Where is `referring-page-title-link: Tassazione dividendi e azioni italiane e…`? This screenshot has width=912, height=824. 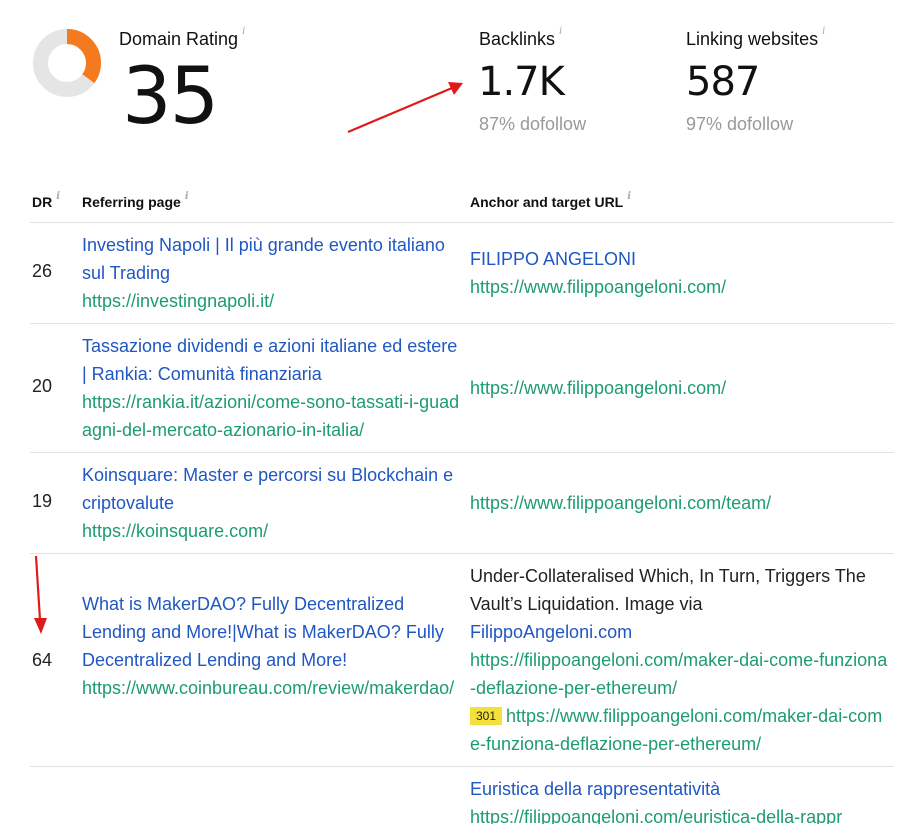
referring-page-title-link: Tassazione dividendi e azioni italiane e… is located at coordinates (271, 360).